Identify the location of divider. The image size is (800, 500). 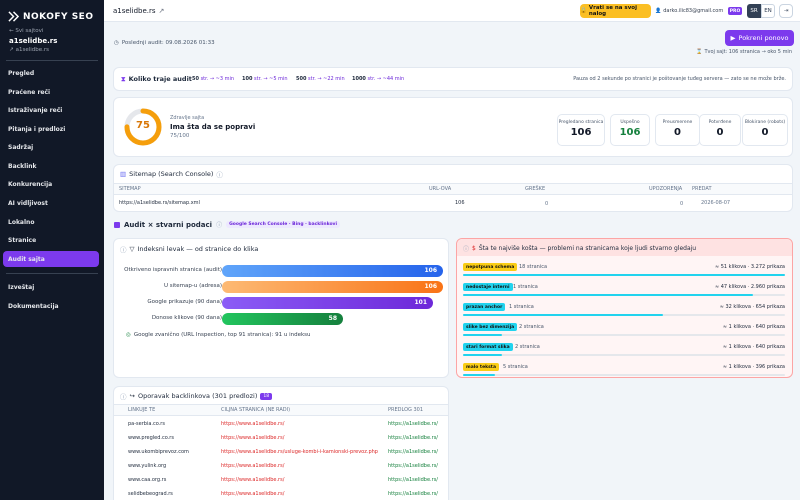
(52, 60).